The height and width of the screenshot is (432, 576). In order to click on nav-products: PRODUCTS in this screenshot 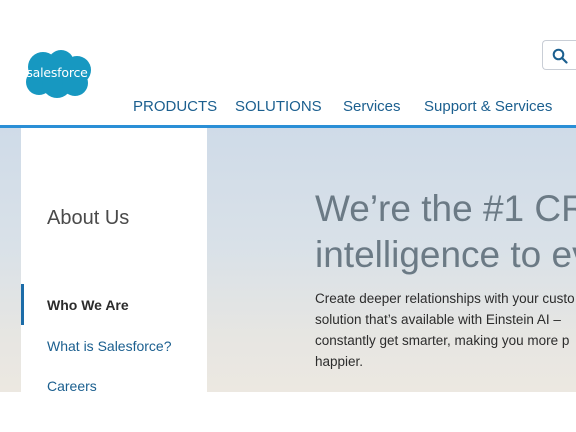, I will do `click(175, 106)`.